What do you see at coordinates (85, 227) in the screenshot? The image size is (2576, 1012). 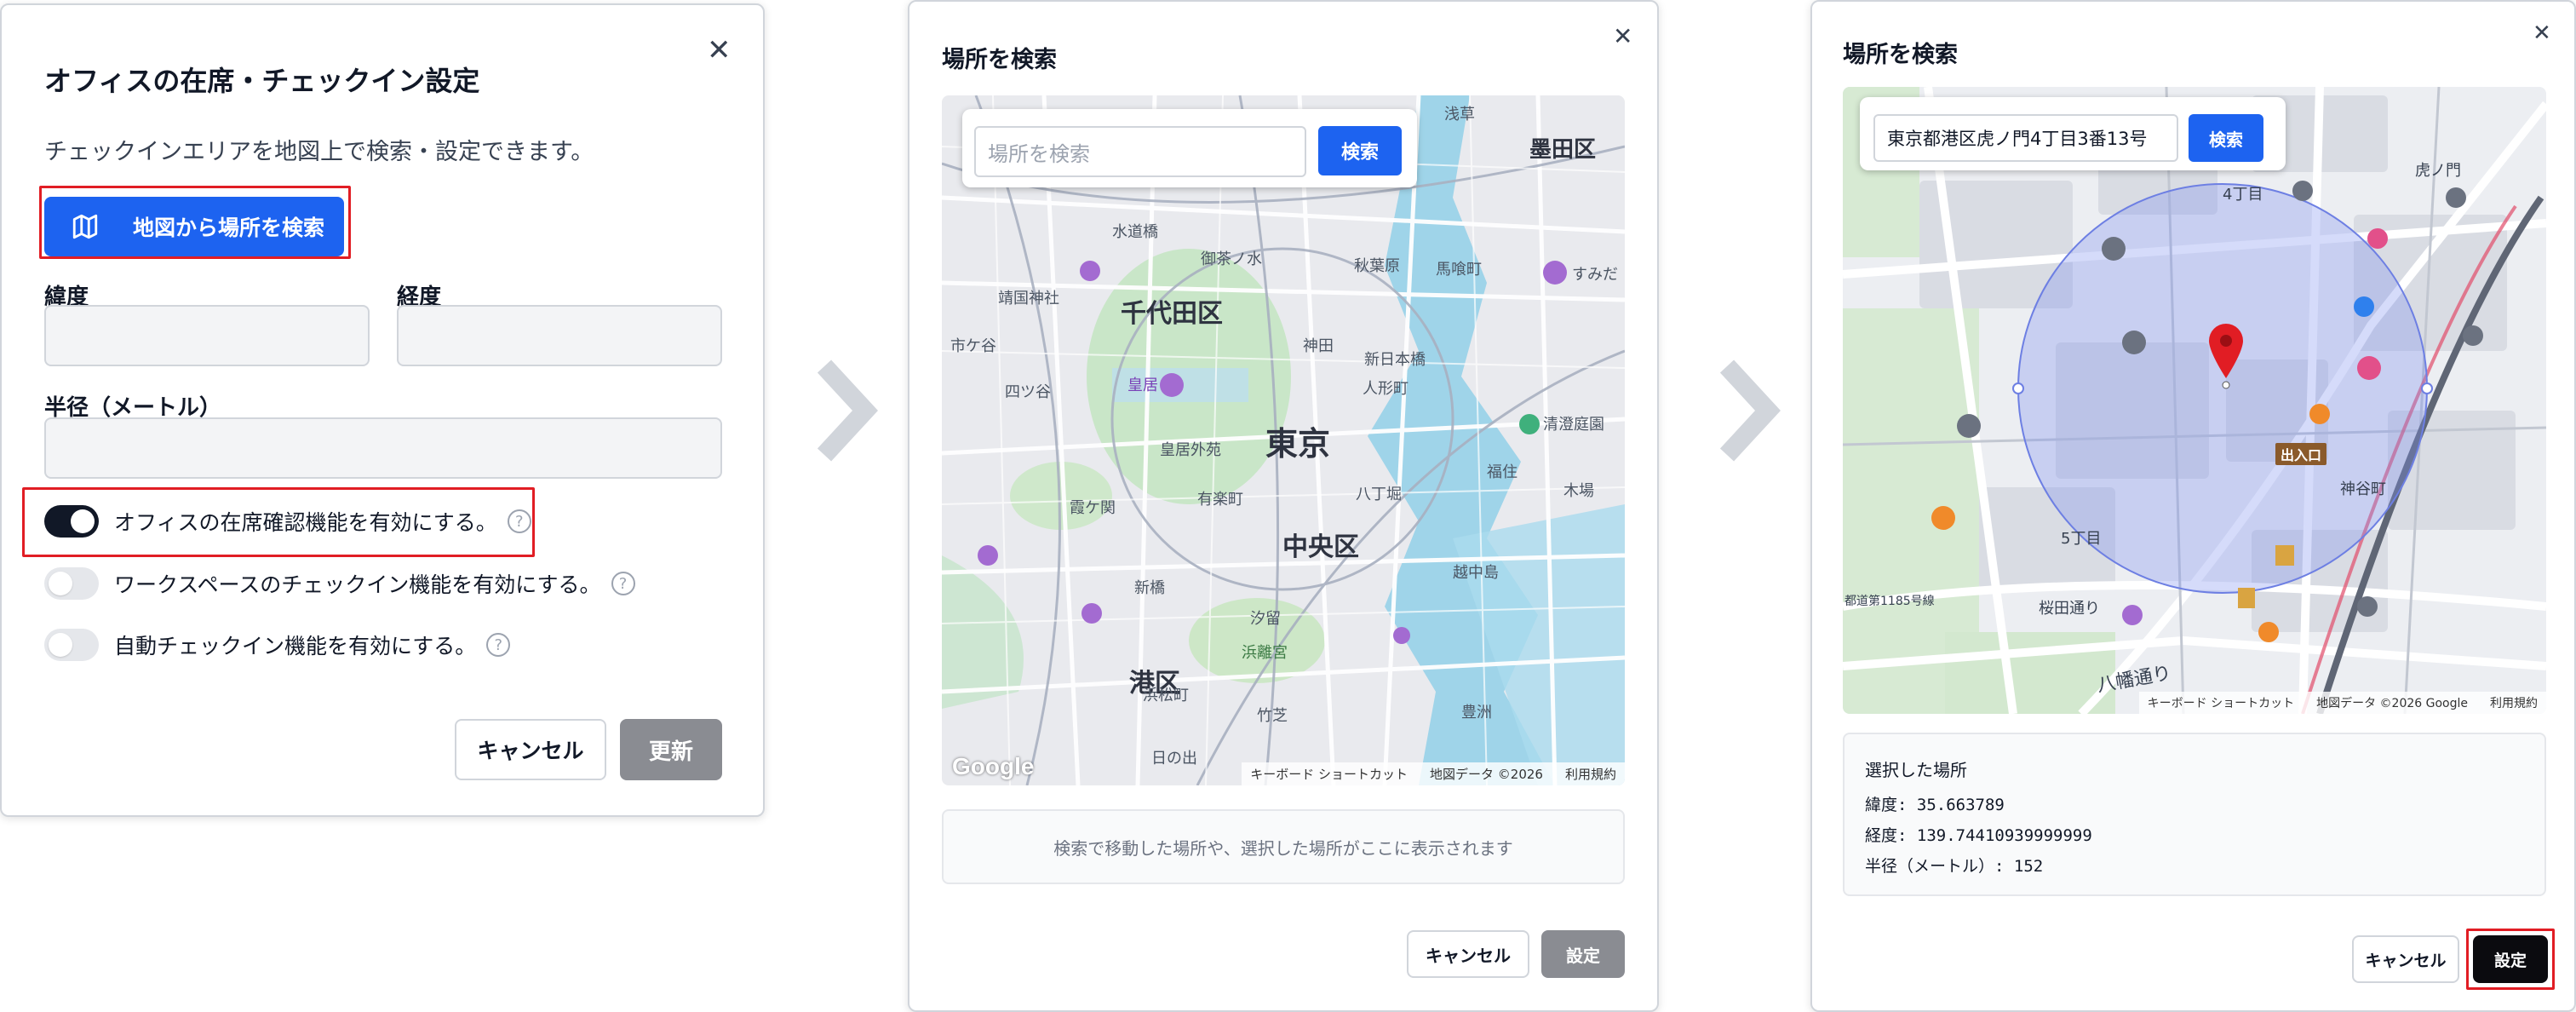 I see `map-icon` at bounding box center [85, 227].